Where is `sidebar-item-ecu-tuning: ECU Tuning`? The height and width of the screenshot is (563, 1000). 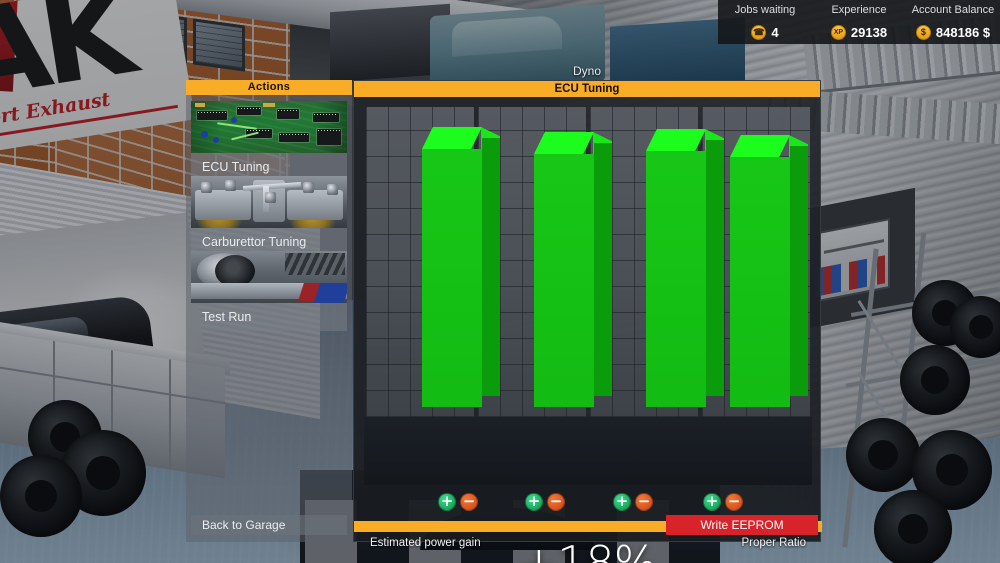
sidebar-item-ecu-tuning: ECU Tuning is located at coordinates (269, 141).